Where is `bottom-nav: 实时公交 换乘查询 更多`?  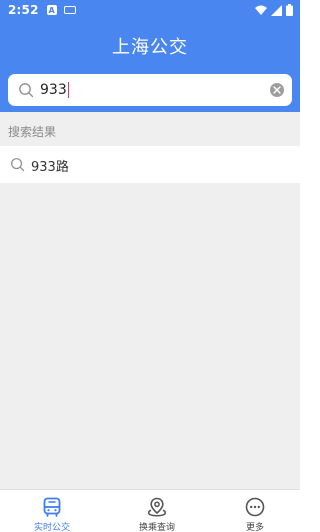 bottom-nav: 实时公交 换乘查询 更多 is located at coordinates (150, 510).